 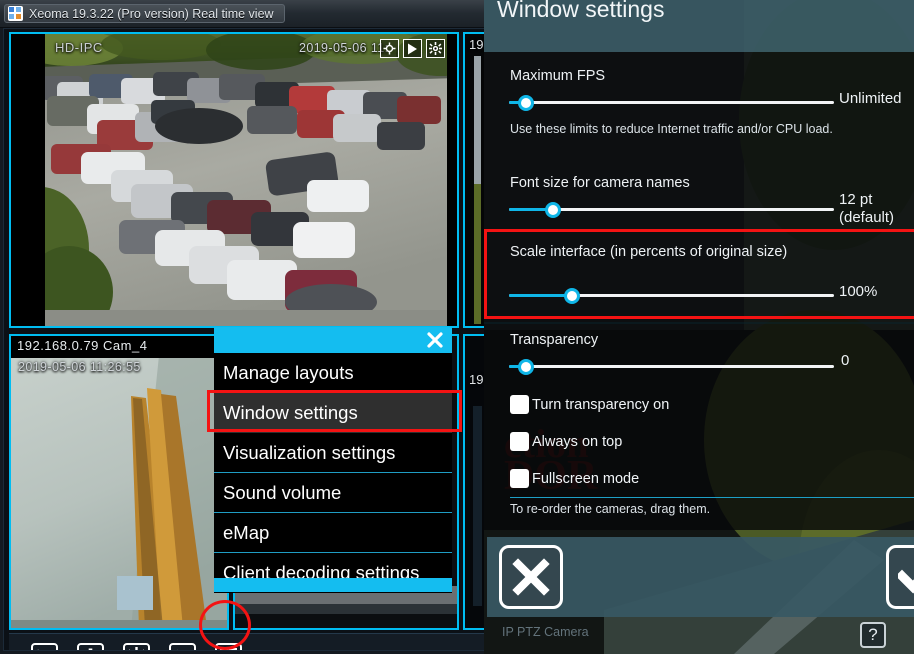 What do you see at coordinates (435, 340) in the screenshot?
I see `close-icon` at bounding box center [435, 340].